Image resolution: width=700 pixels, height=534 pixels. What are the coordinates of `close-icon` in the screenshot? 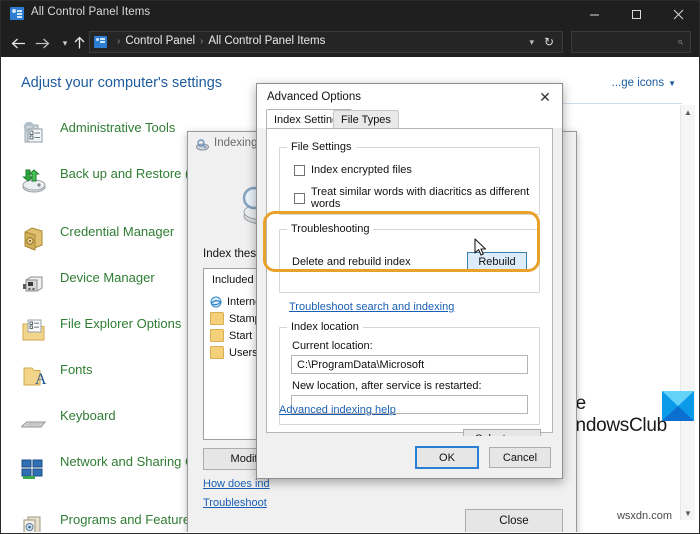 It's located at (678, 14).